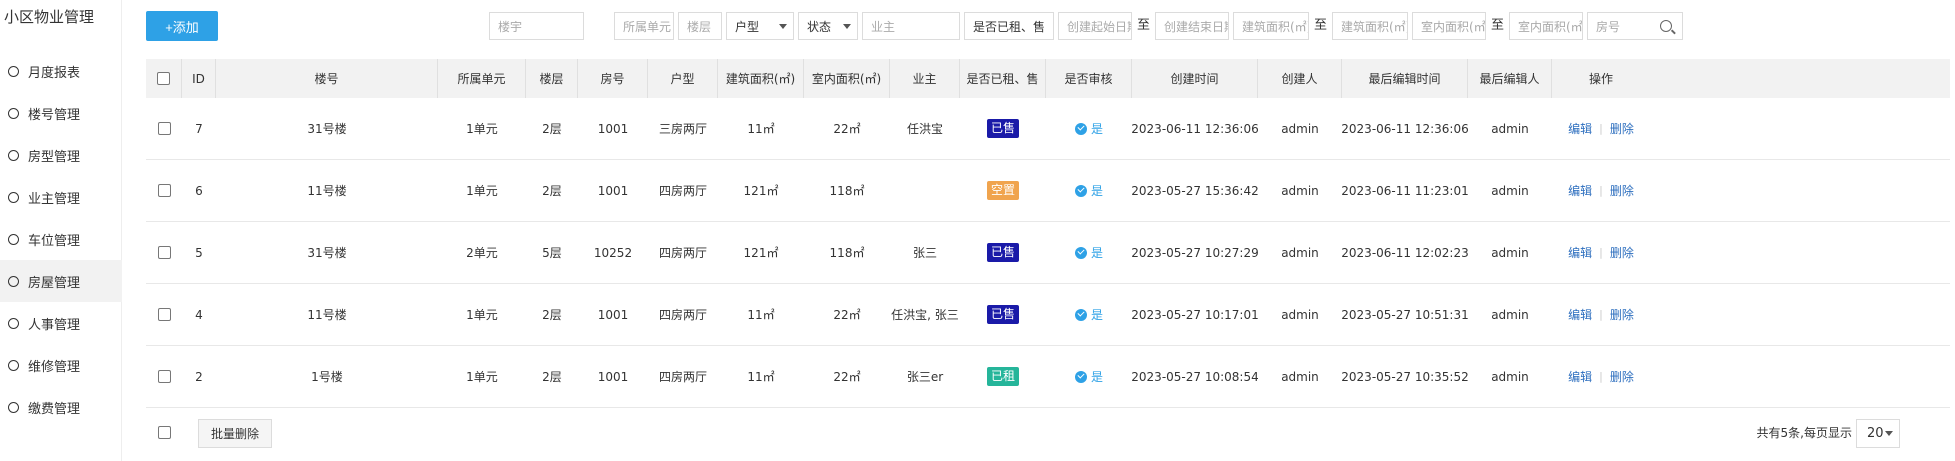 Image resolution: width=1955 pixels, height=461 pixels. I want to click on inner-area-min-input: 室内面积(㎡), so click(1449, 26).